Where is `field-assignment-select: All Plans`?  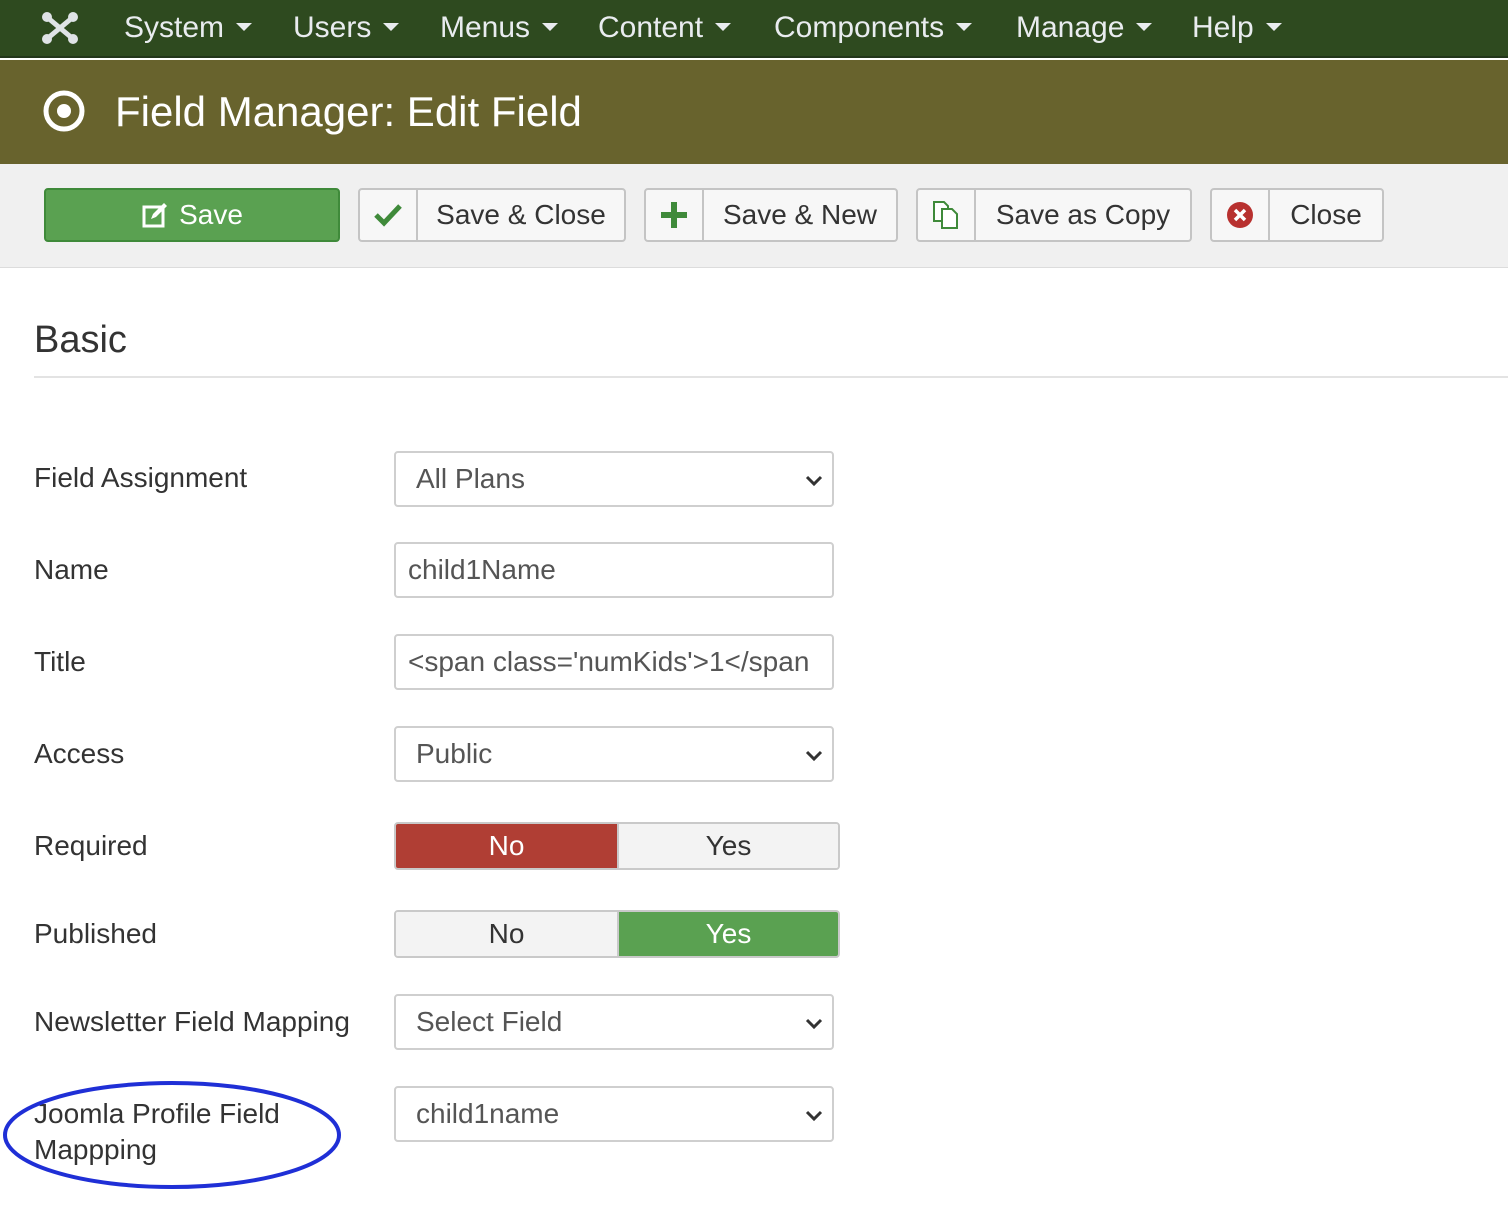
field-assignment-select: All Plans is located at coordinates (614, 479).